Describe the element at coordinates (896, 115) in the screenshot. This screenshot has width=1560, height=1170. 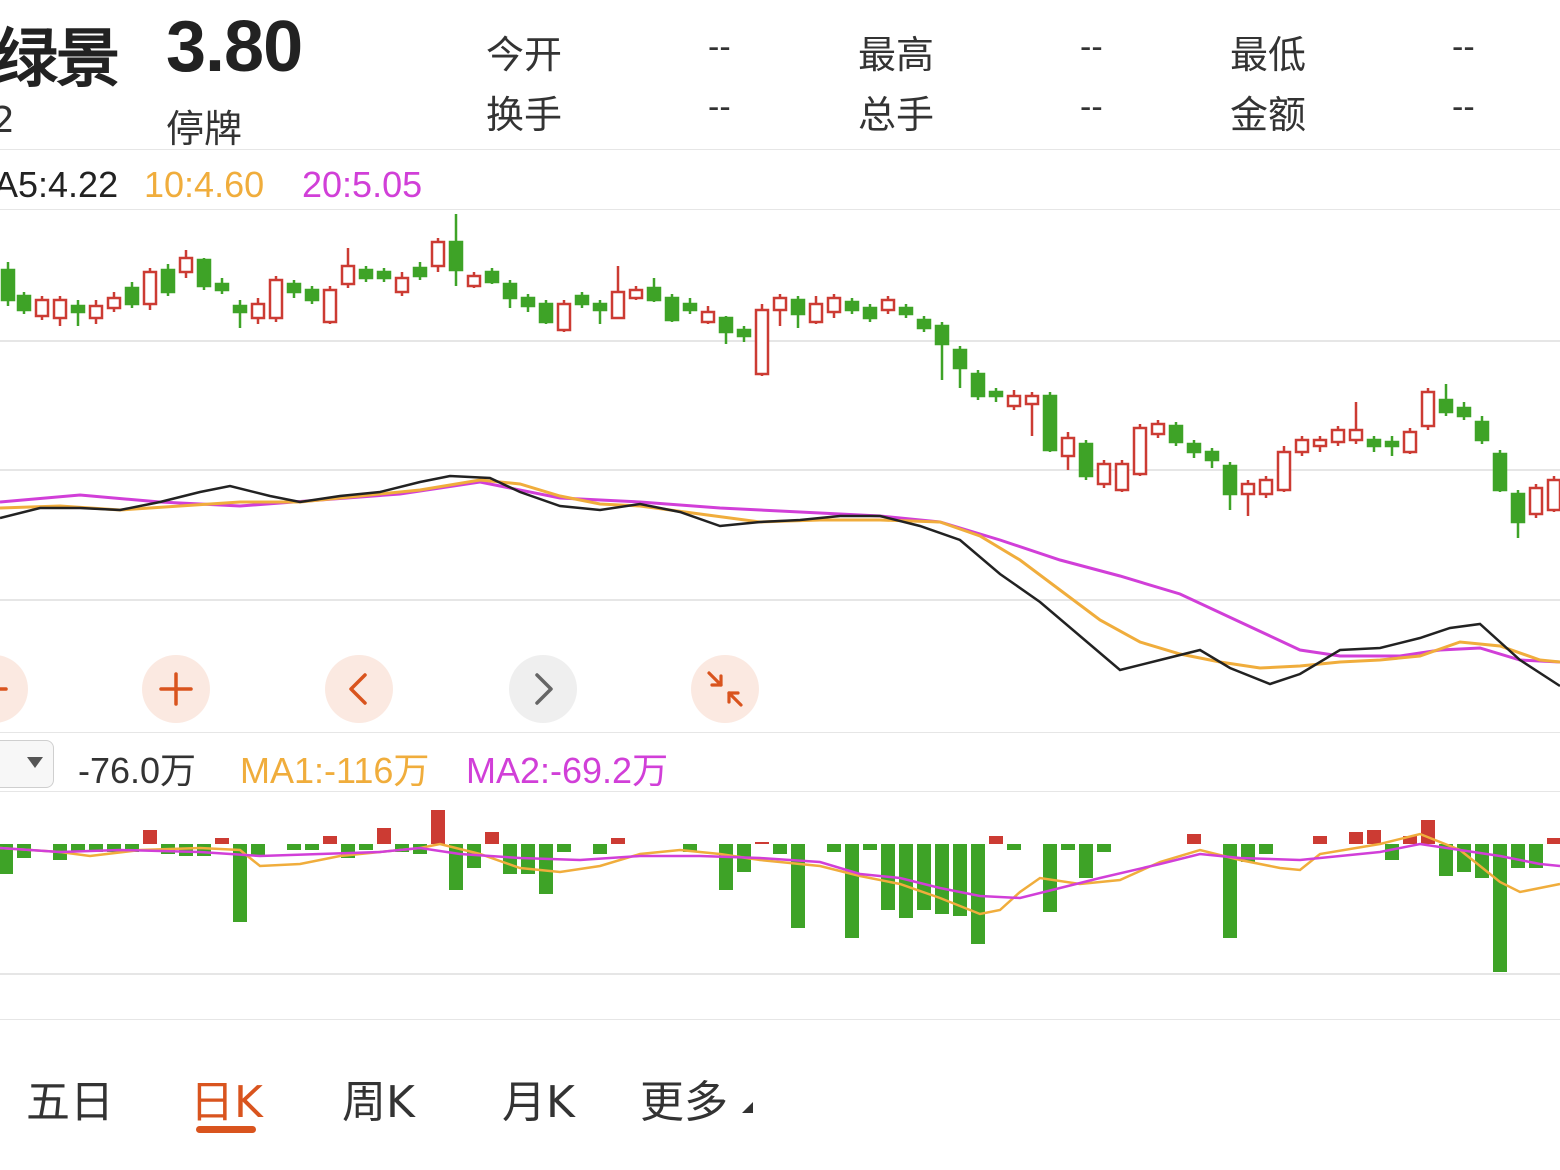
I see `stat-volume-label: 总手` at that location.